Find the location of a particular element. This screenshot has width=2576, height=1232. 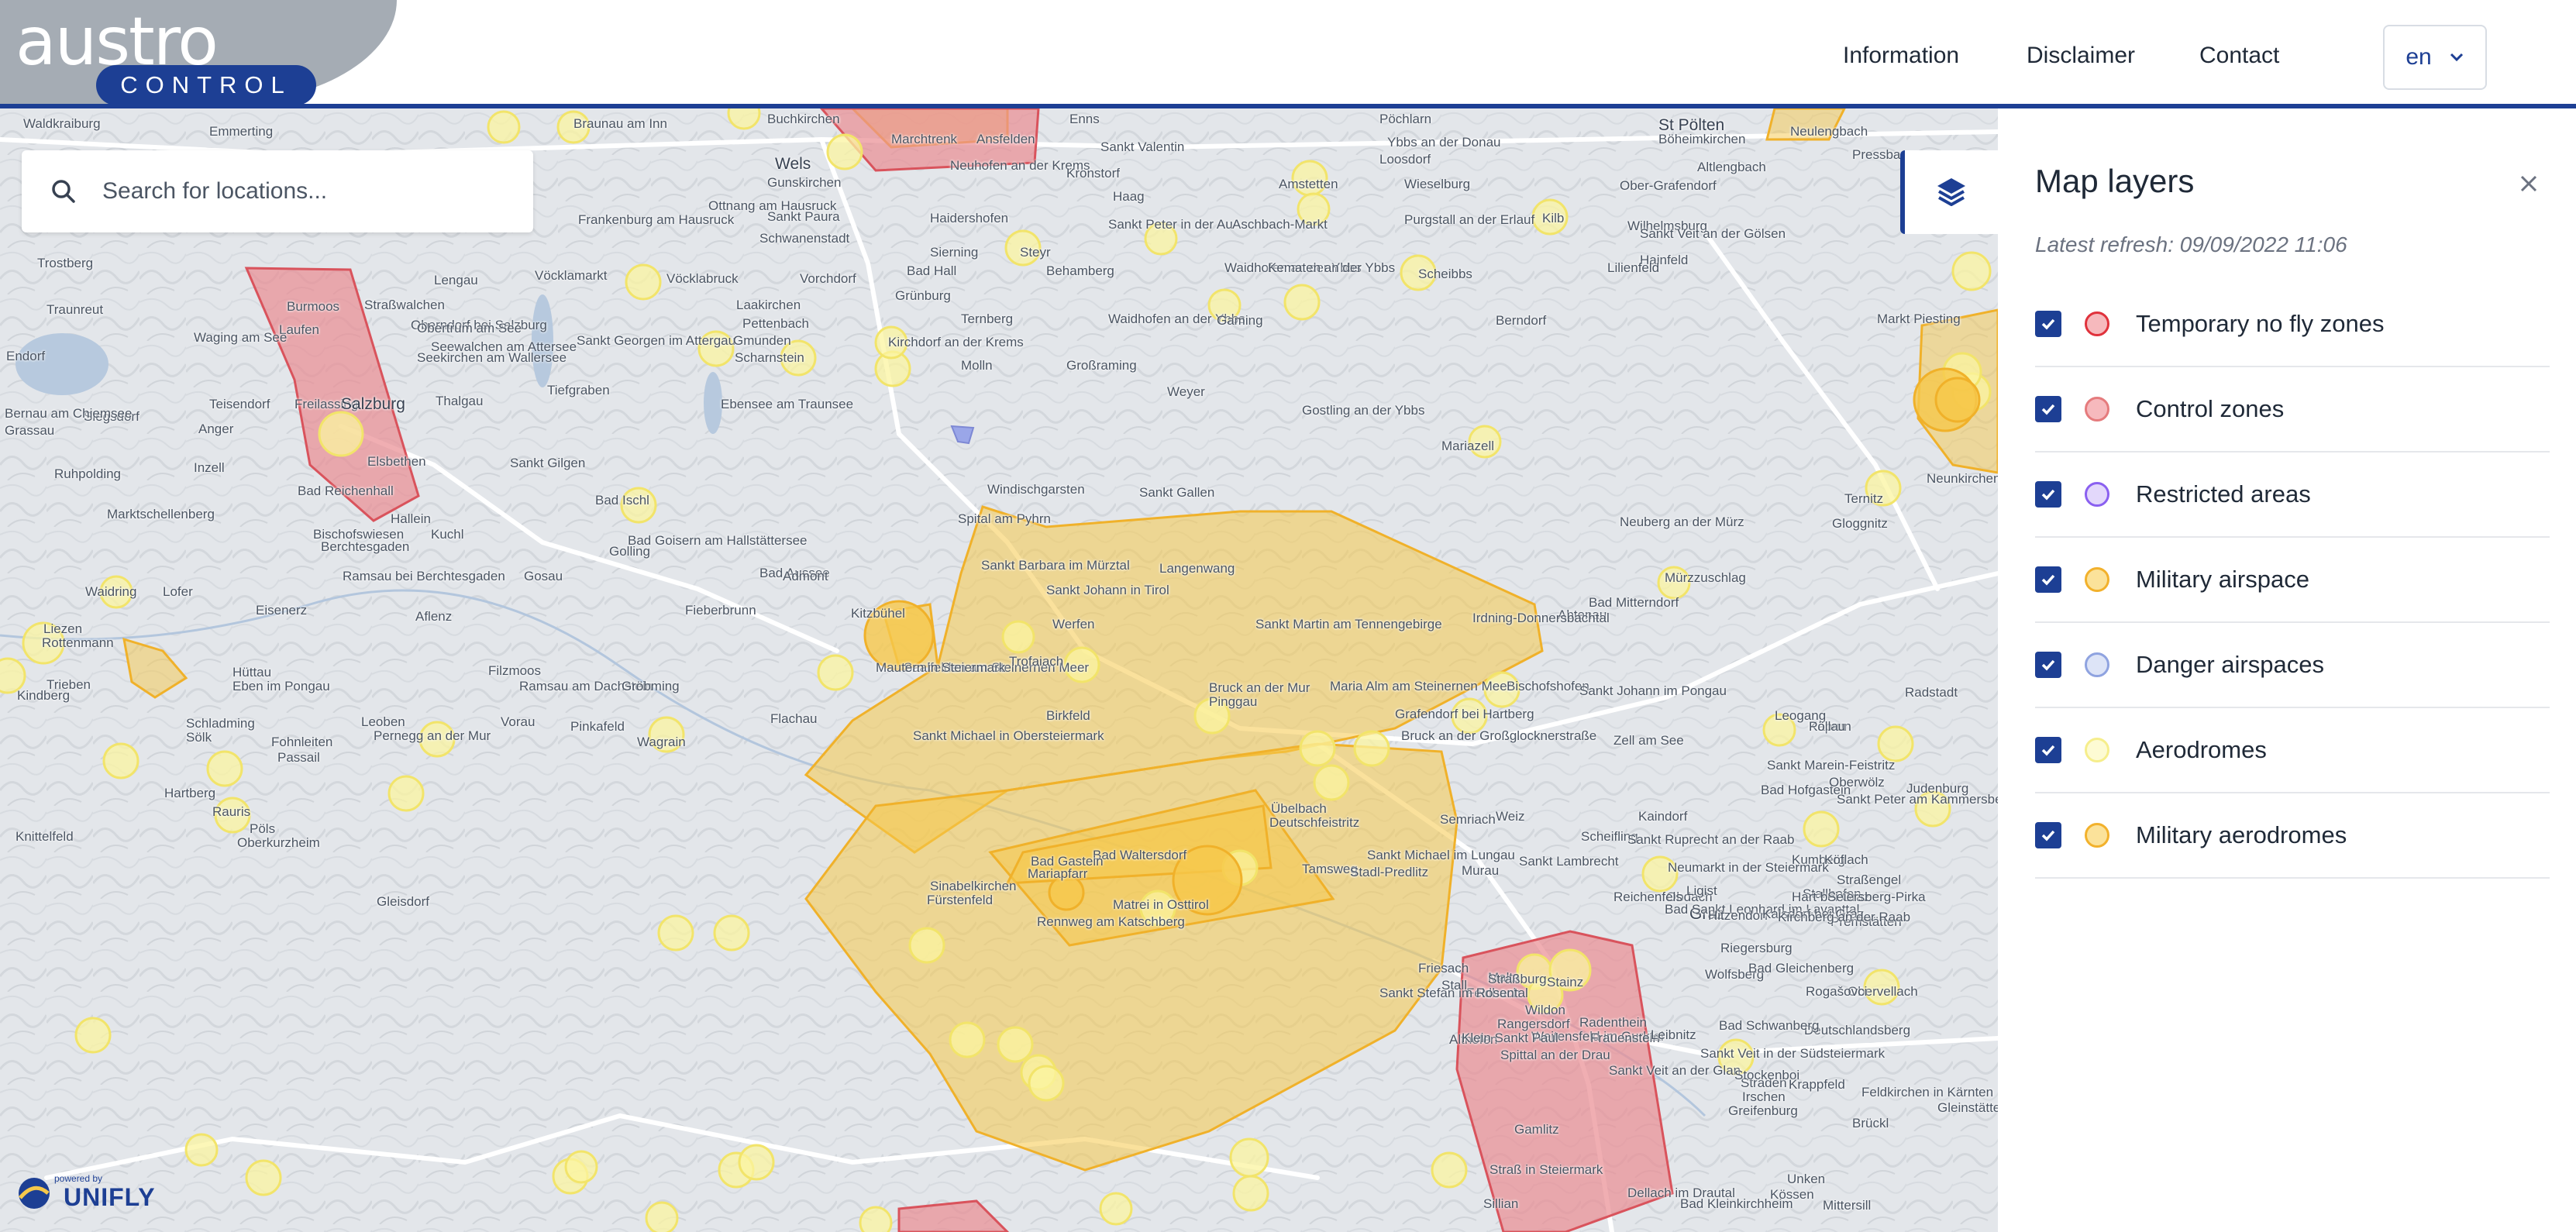

place-label: Enns is located at coordinates (1084, 119).